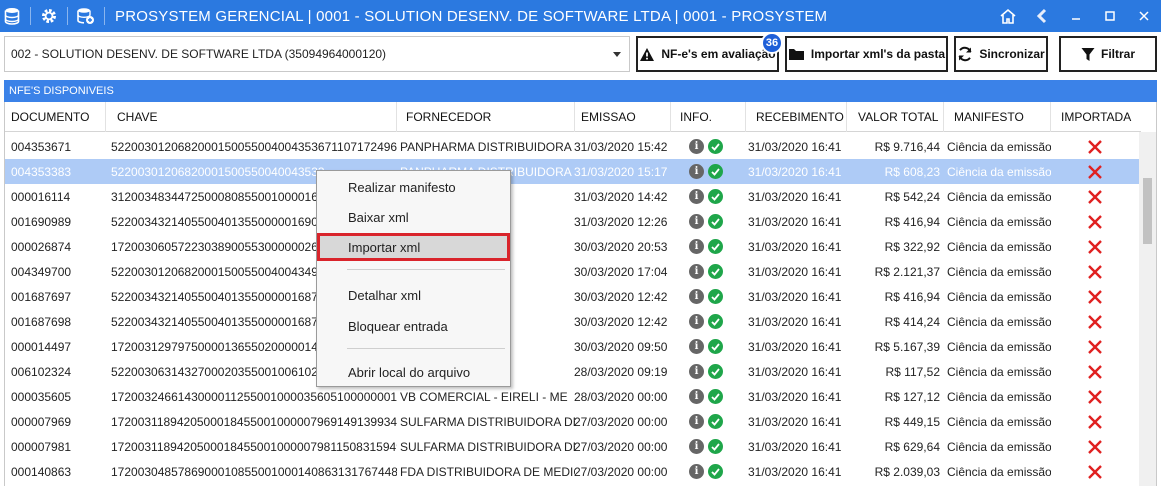 The image size is (1161, 486). I want to click on column-header-fornecedor: FORNECEDOR, so click(486, 117).